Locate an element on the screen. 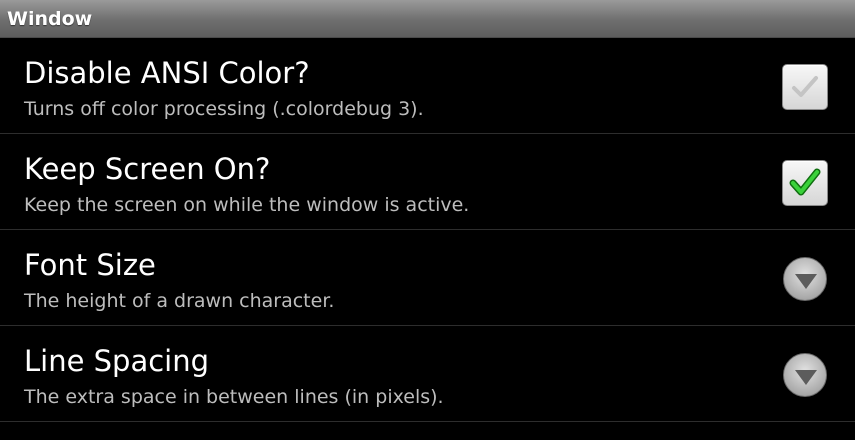  check-icon-checked is located at coordinates (805, 182).